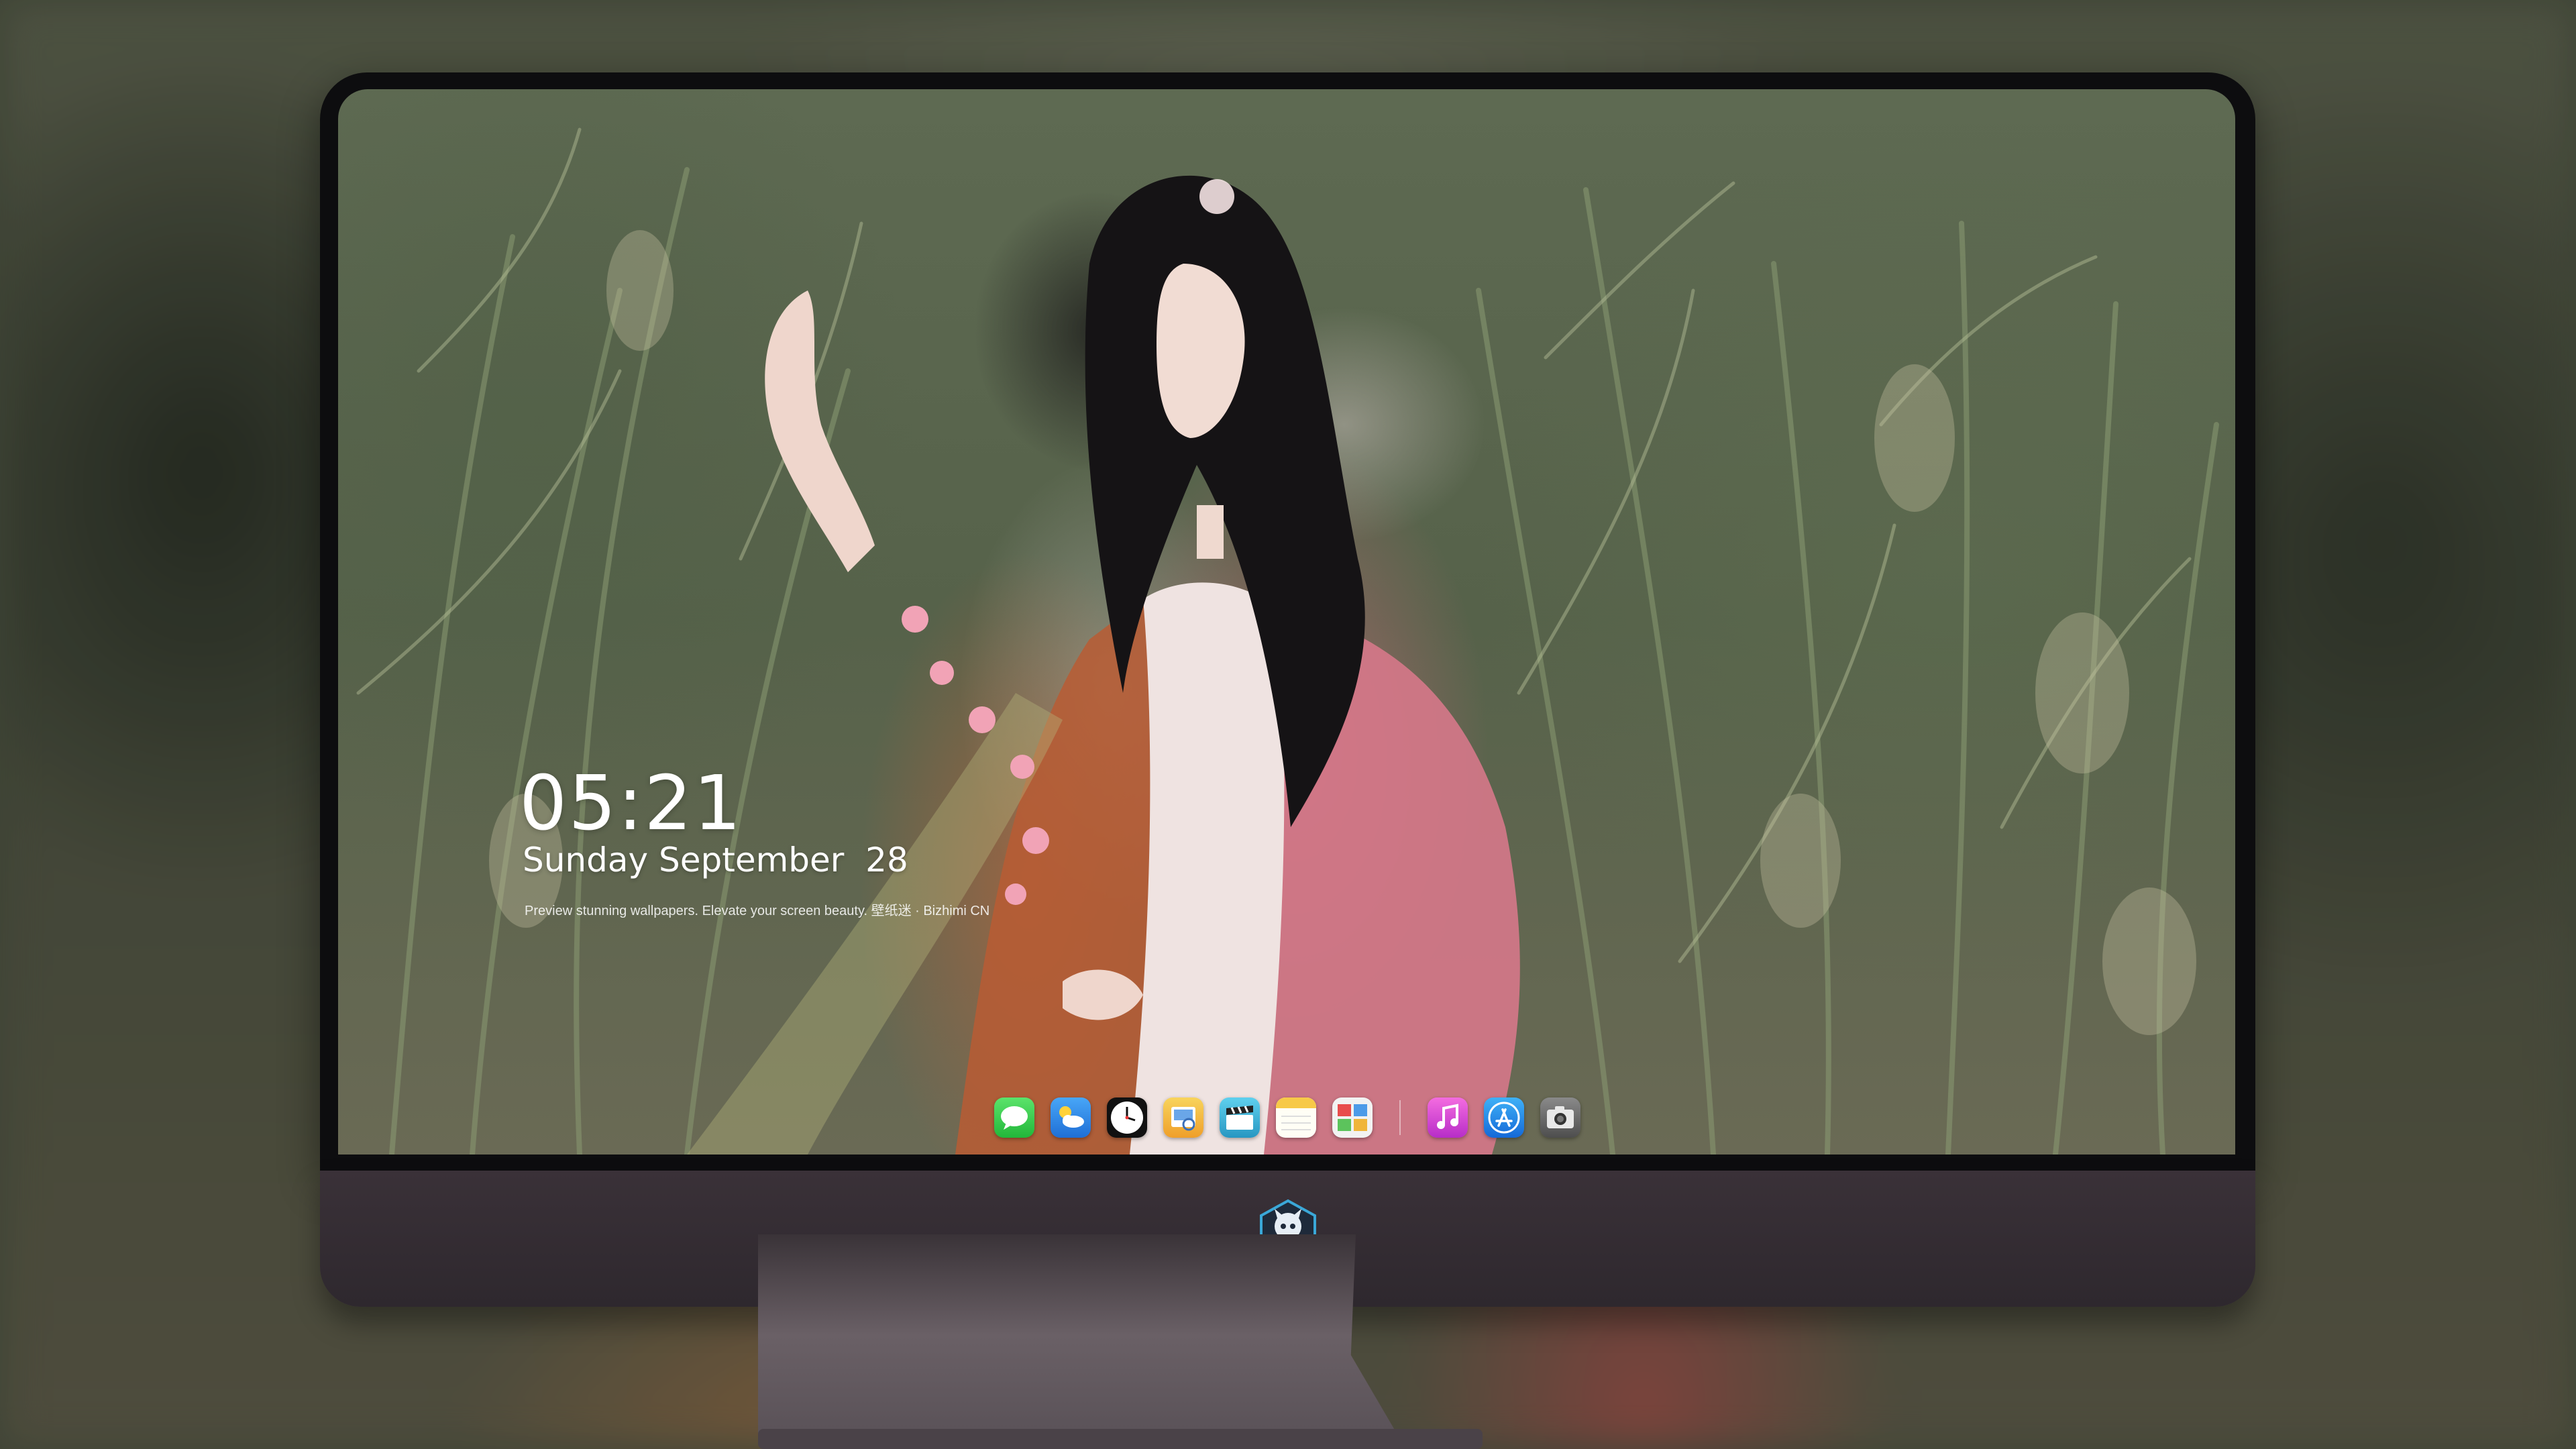 Image resolution: width=2576 pixels, height=1449 pixels. I want to click on dock-preview, so click(1183, 1117).